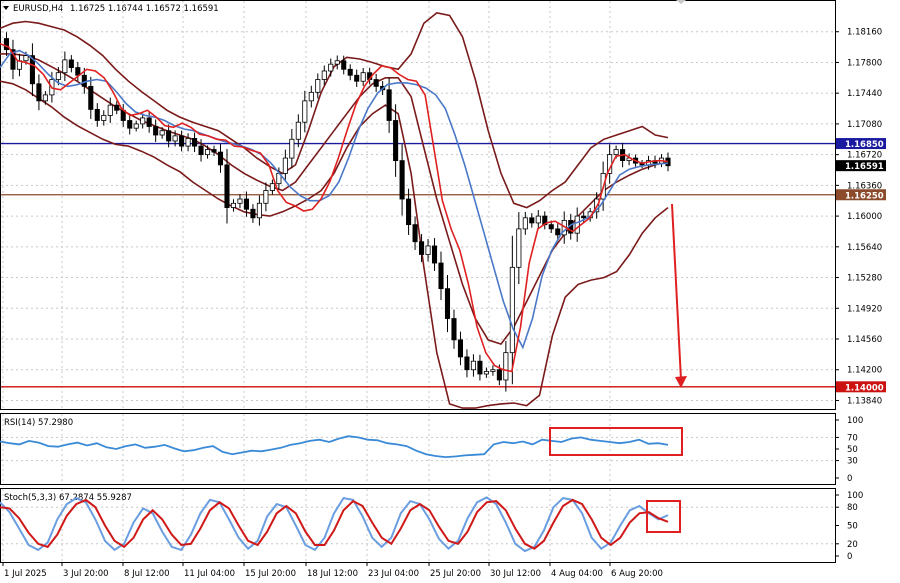 Image resolution: width=900 pixels, height=583 pixels. Describe the element at coordinates (864, 33) in the screenshot. I see `y-tick-label: 1.18160` at that location.